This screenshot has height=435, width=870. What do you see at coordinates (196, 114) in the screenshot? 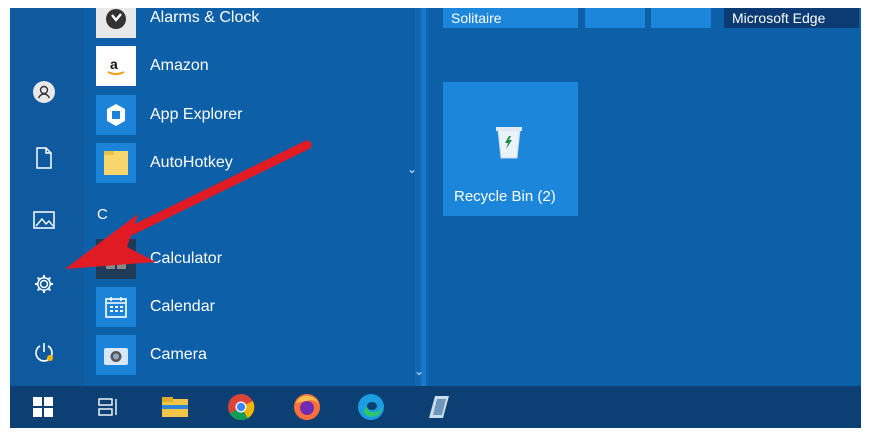
I see `app-label: App Explorer` at bounding box center [196, 114].